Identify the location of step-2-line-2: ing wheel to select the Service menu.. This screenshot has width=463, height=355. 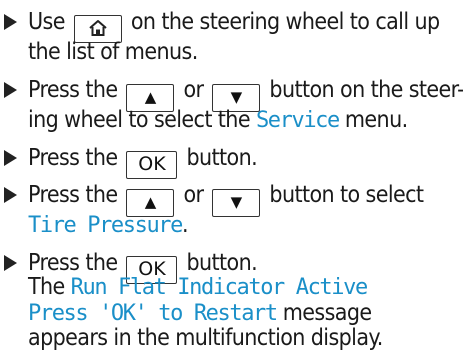
(218, 120).